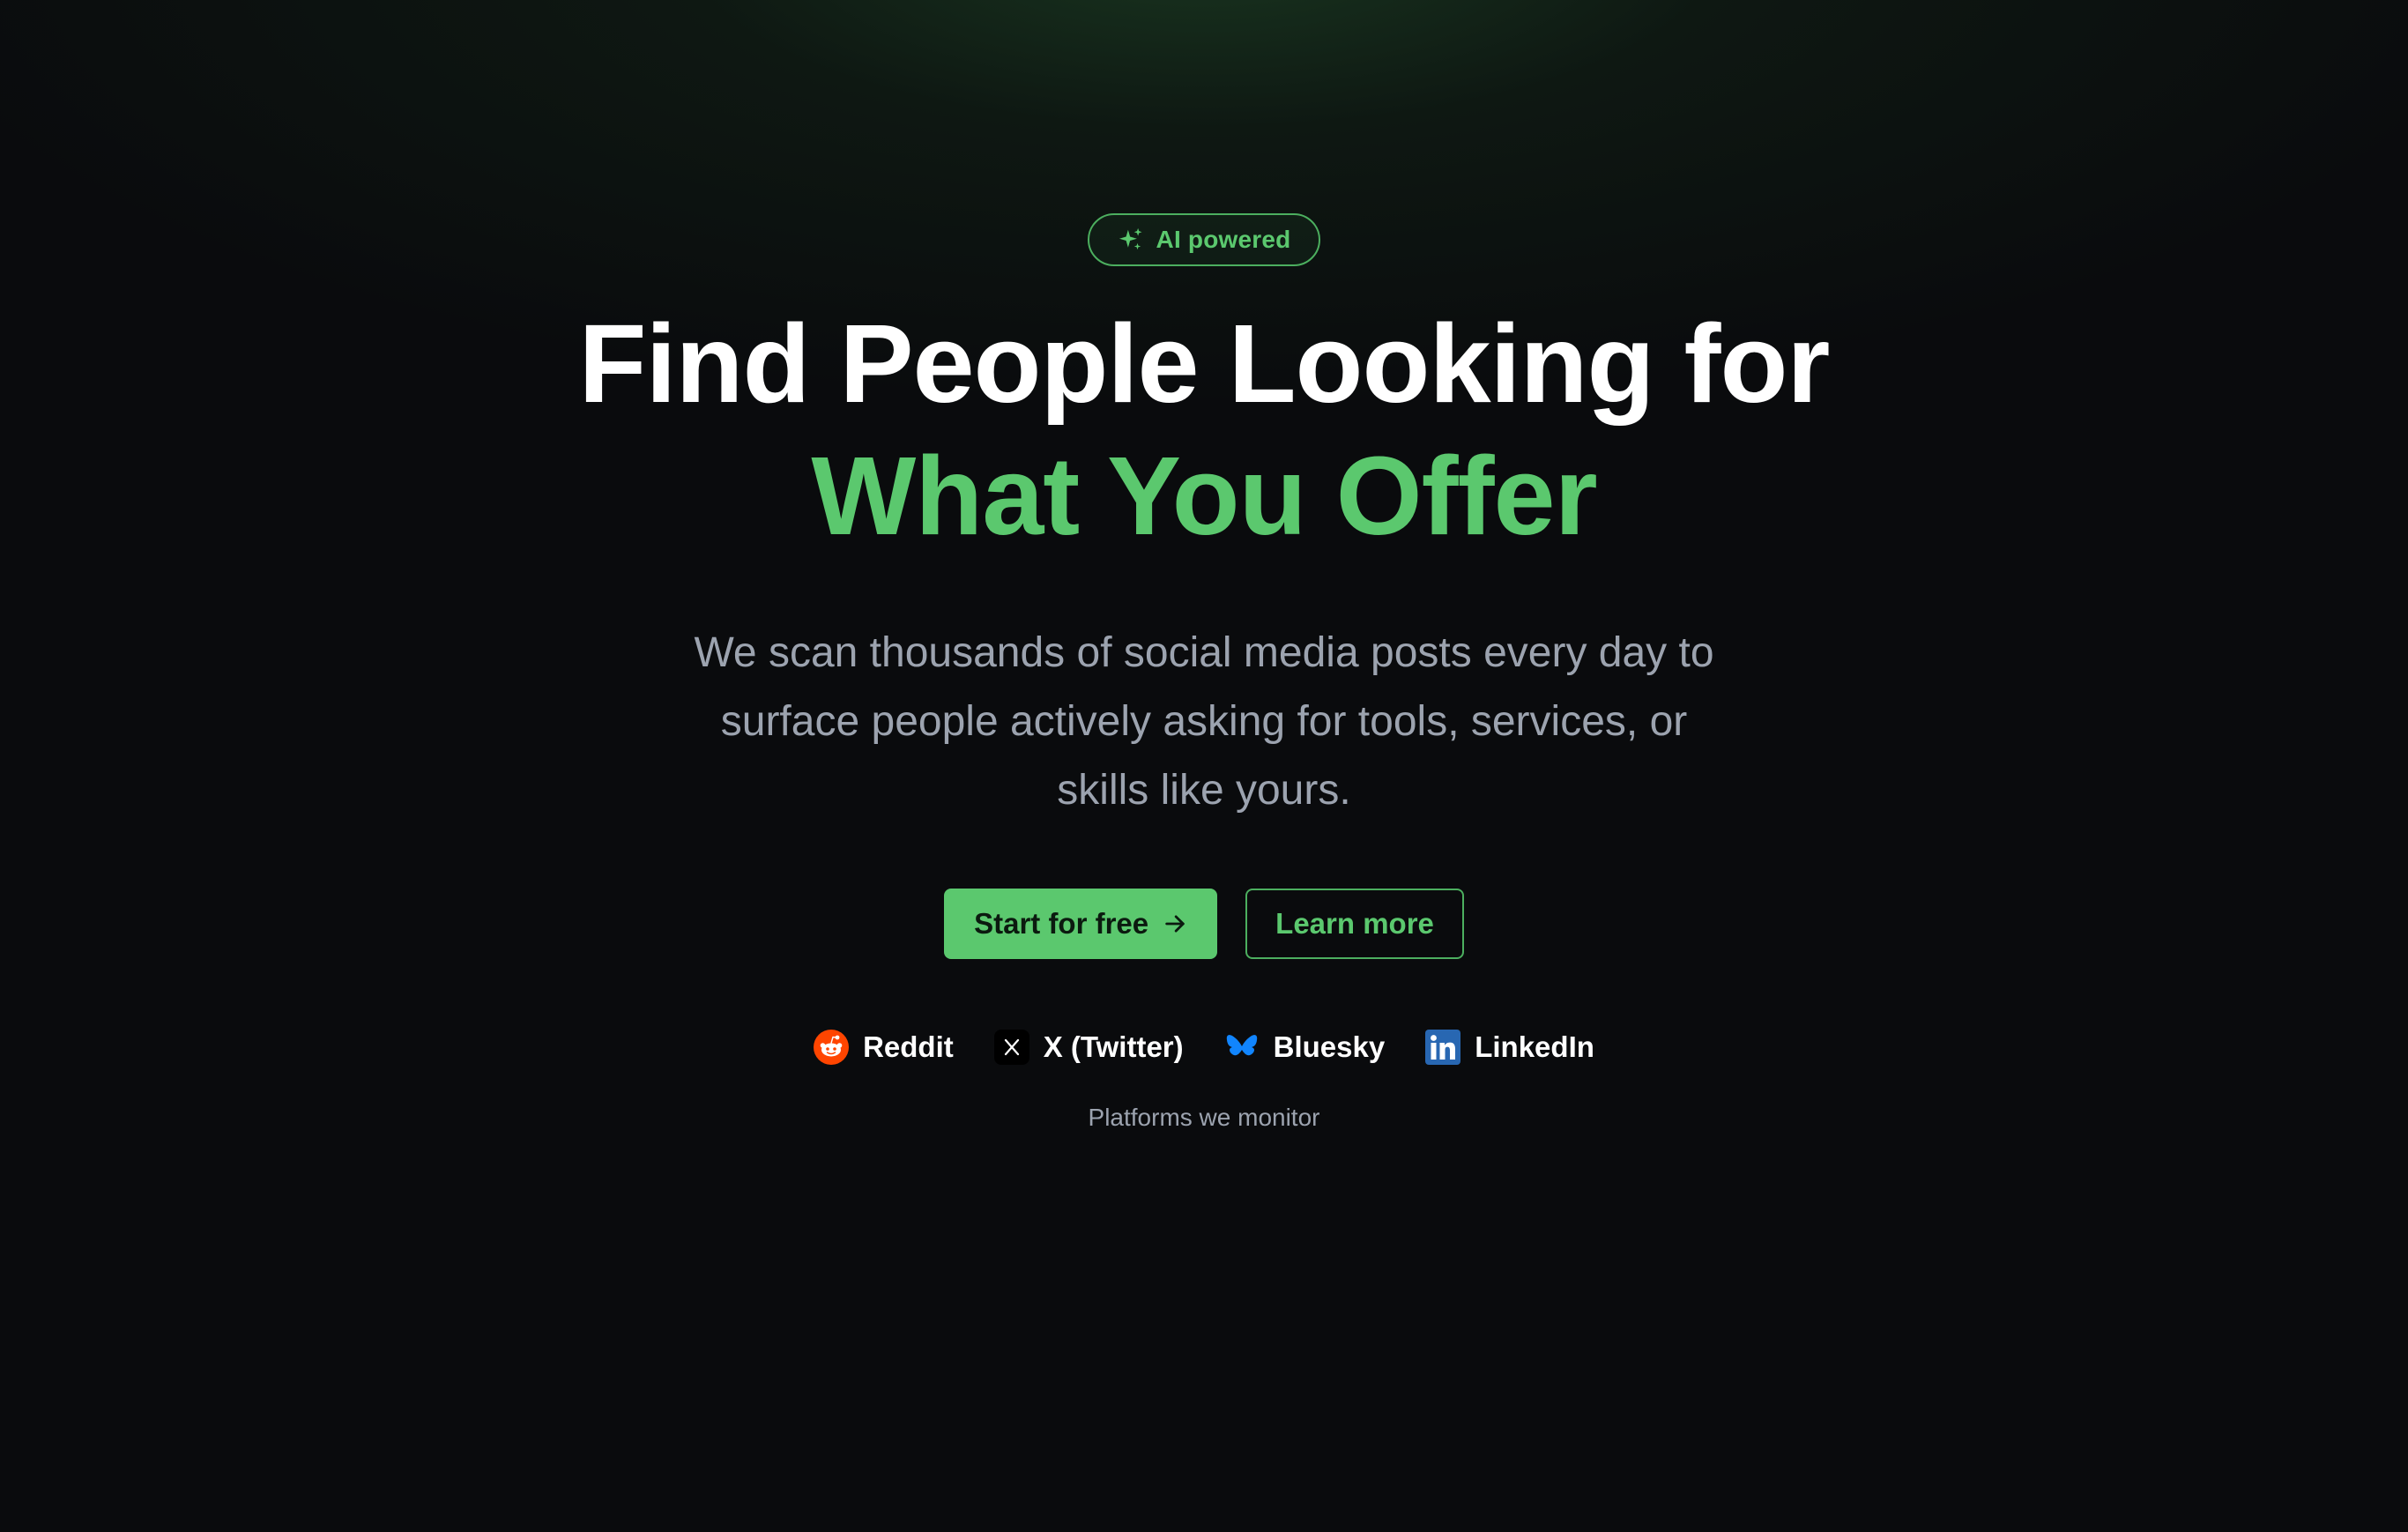 This screenshot has width=2408, height=1532. I want to click on platforms-caption: Platforms we monitor, so click(1204, 1117).